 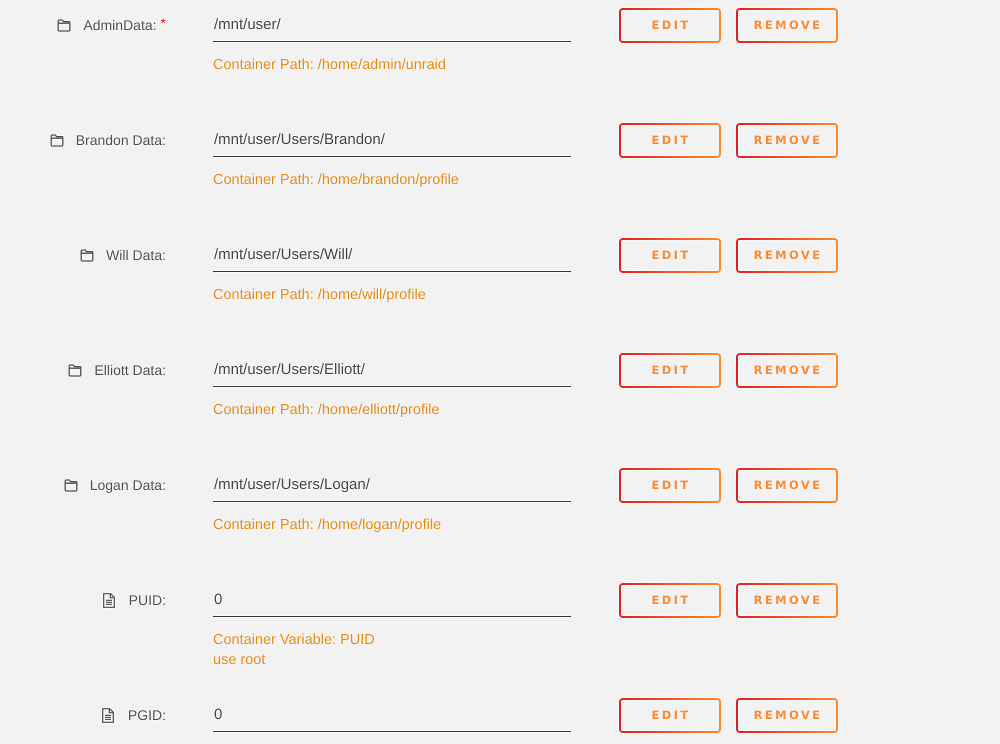 What do you see at coordinates (163, 23) in the screenshot?
I see `required-asterisk: *` at bounding box center [163, 23].